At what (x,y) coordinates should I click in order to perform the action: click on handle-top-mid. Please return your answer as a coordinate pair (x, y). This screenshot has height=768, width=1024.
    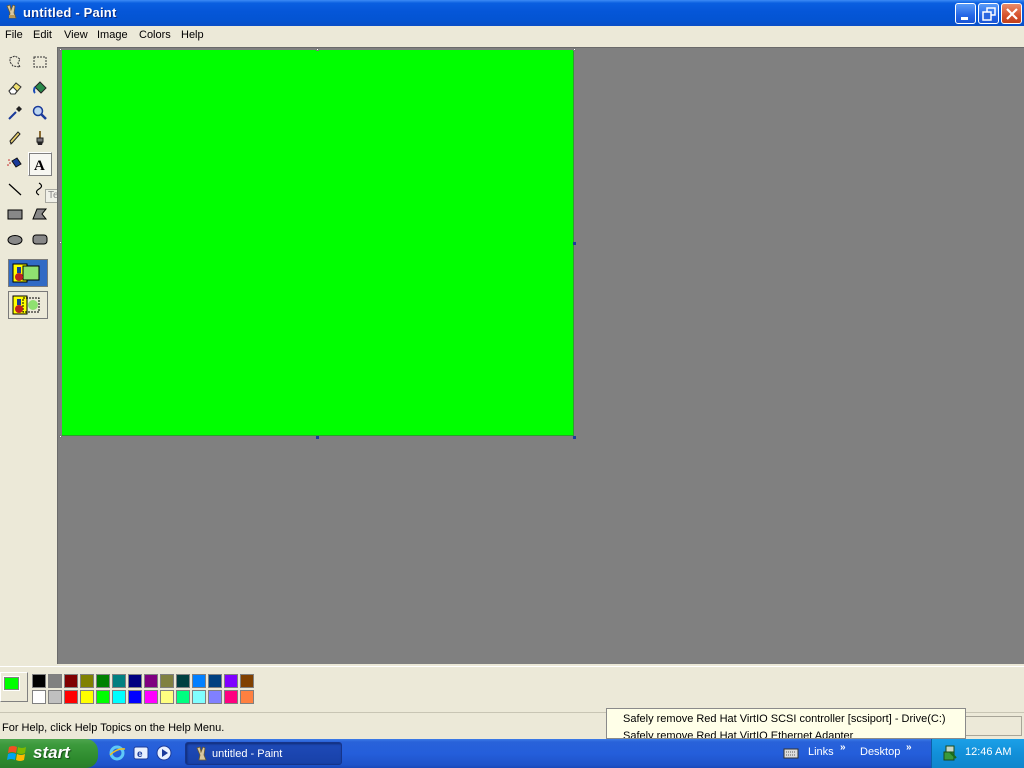
    Looking at the image, I should click on (317, 49).